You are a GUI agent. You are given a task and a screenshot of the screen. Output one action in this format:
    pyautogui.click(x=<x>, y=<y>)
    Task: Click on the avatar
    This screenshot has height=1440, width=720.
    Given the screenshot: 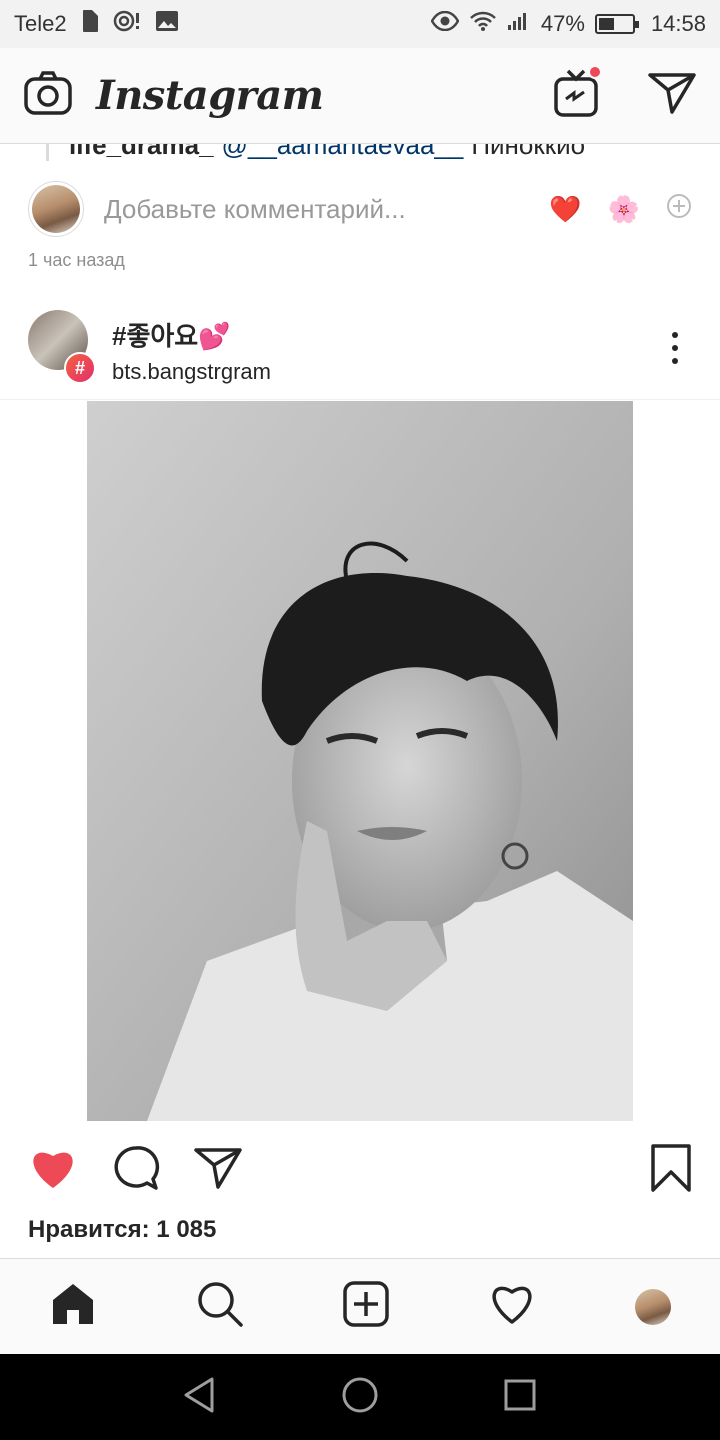 What is the action you would take?
    pyautogui.click(x=56, y=209)
    